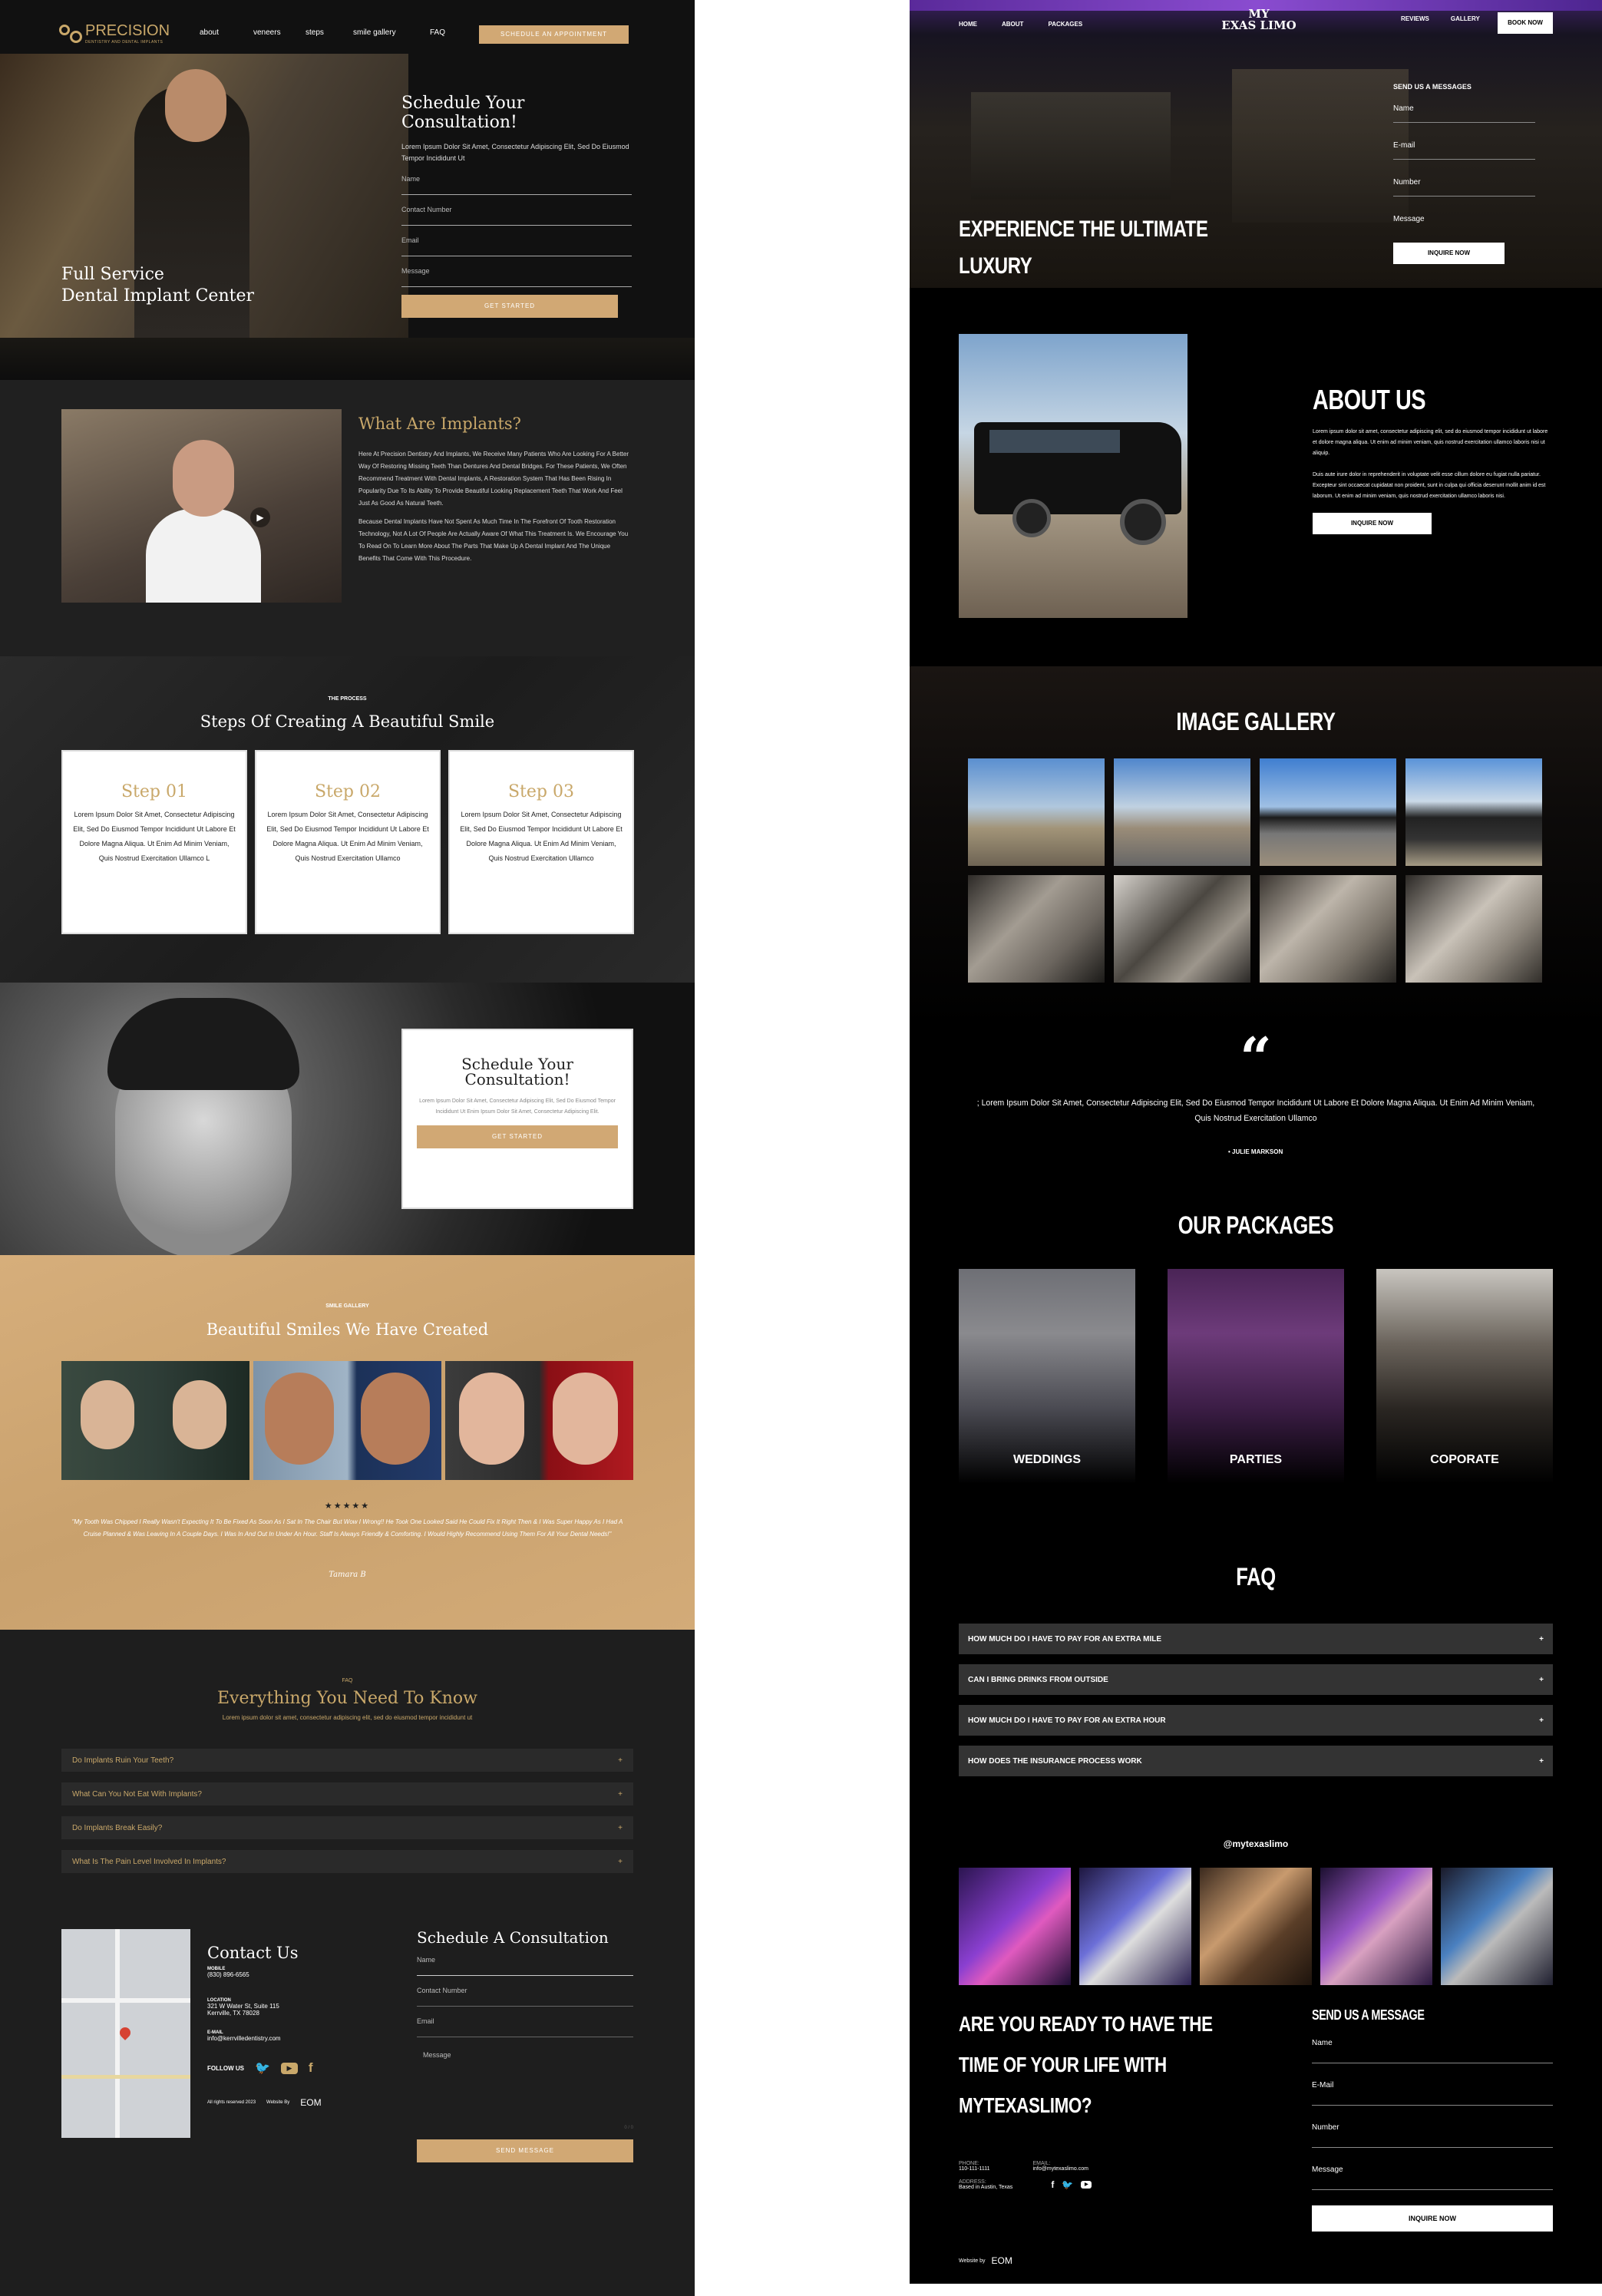 Image resolution: width=1602 pixels, height=2296 pixels. Describe the element at coordinates (1464, 222) in the screenshot. I see `hero-message-input: Message` at that location.